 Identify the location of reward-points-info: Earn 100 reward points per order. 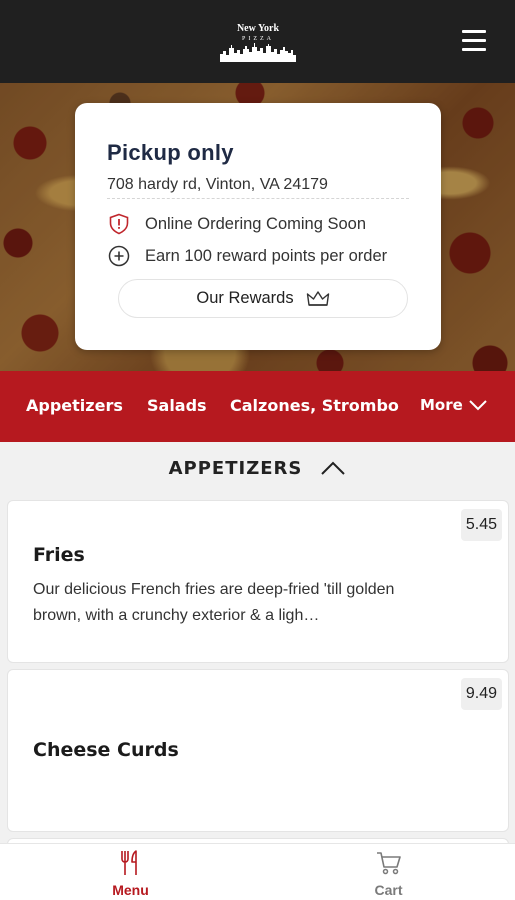
(247, 256).